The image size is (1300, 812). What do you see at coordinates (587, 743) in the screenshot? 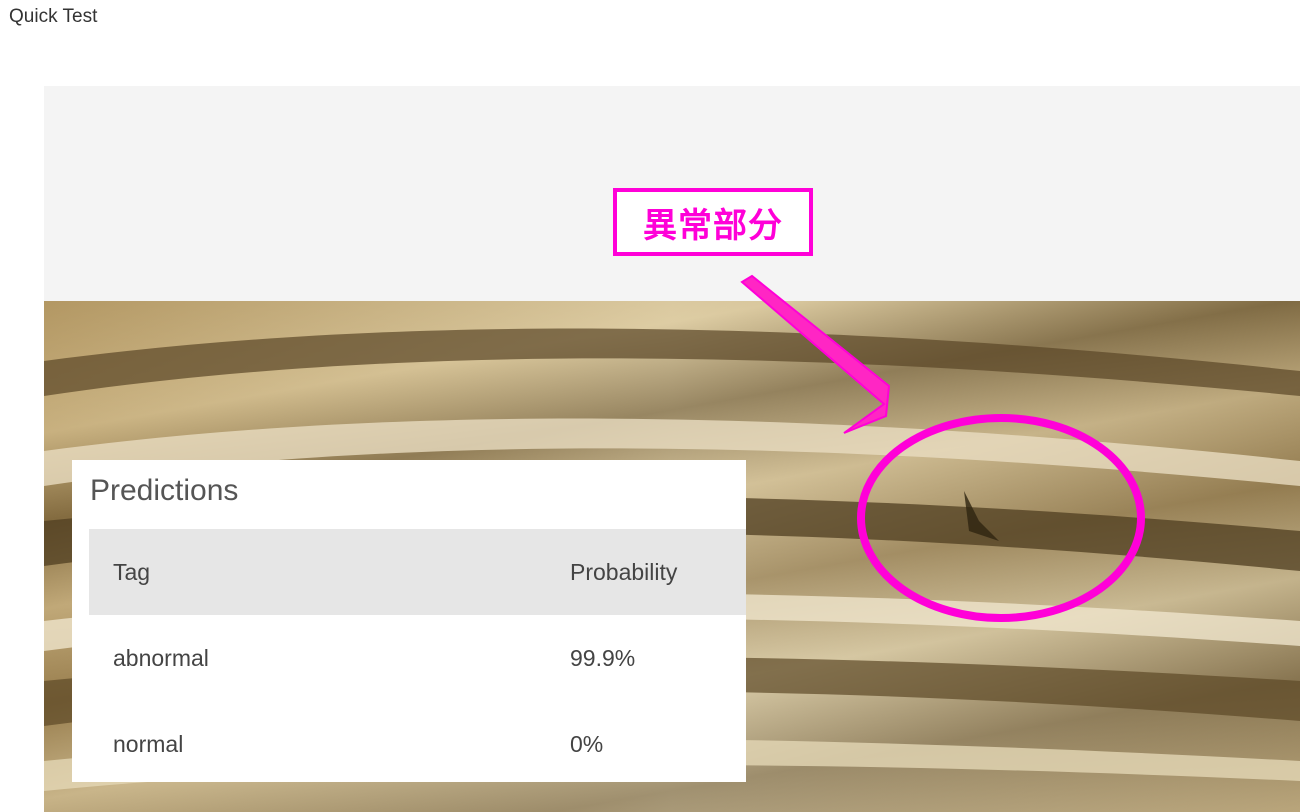
I see `probability-cell: 0%` at bounding box center [587, 743].